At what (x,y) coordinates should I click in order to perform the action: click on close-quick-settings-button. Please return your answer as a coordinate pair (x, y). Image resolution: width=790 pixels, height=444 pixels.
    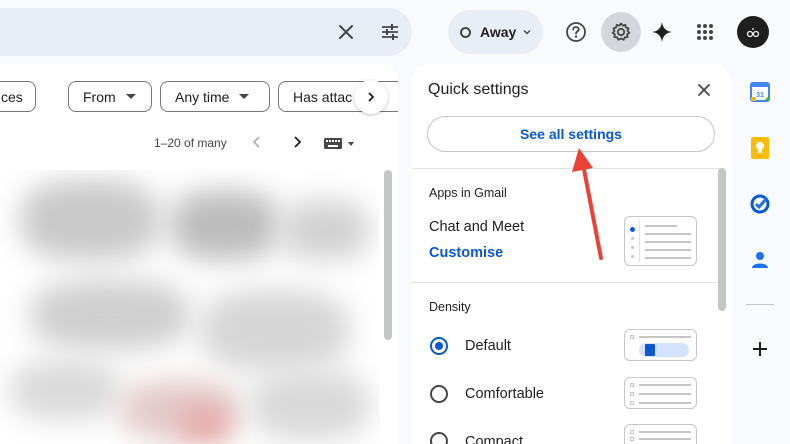
    Looking at the image, I should click on (704, 90).